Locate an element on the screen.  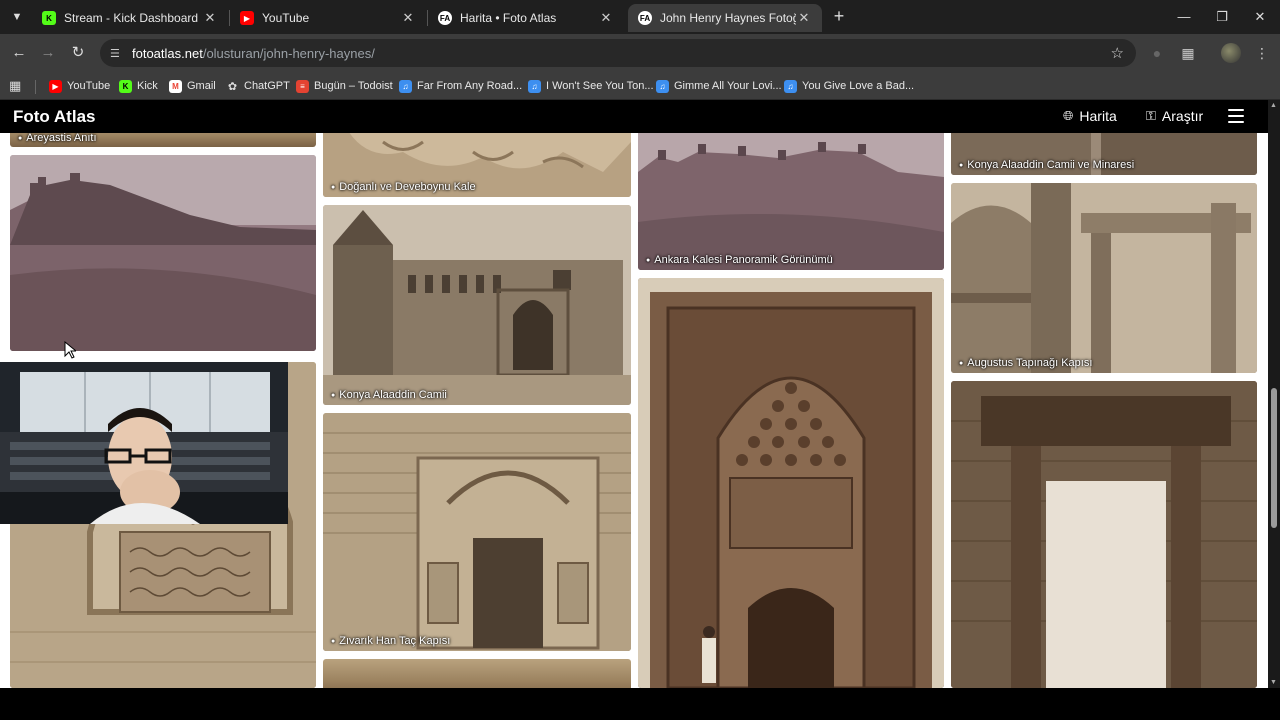
photo-card-zivarik-han: Zıvarık Han Taç Kapısı is located at coordinates (477, 532).